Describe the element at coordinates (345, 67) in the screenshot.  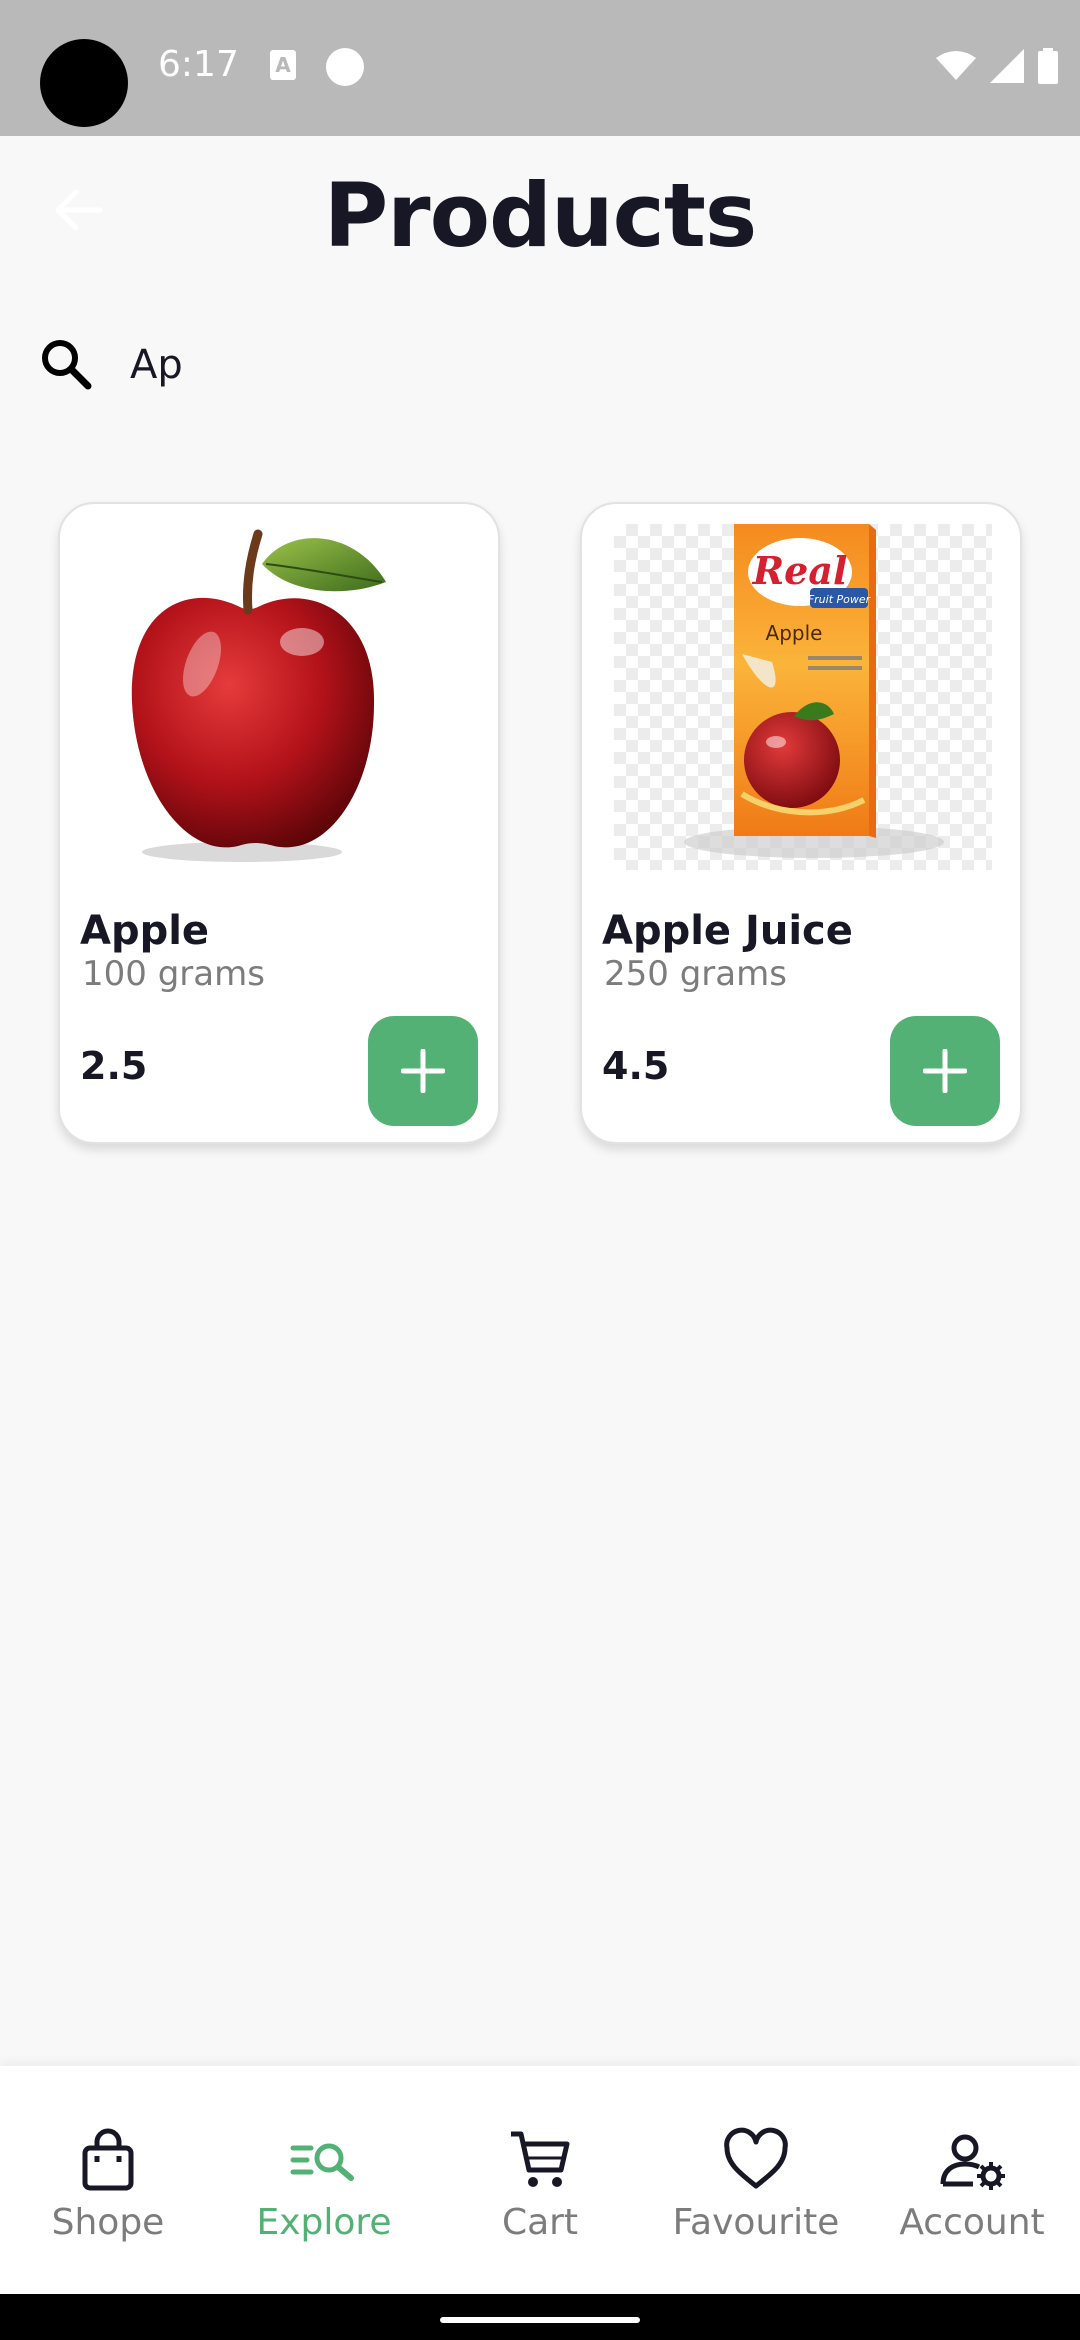
I see `p-notification-icon` at that location.